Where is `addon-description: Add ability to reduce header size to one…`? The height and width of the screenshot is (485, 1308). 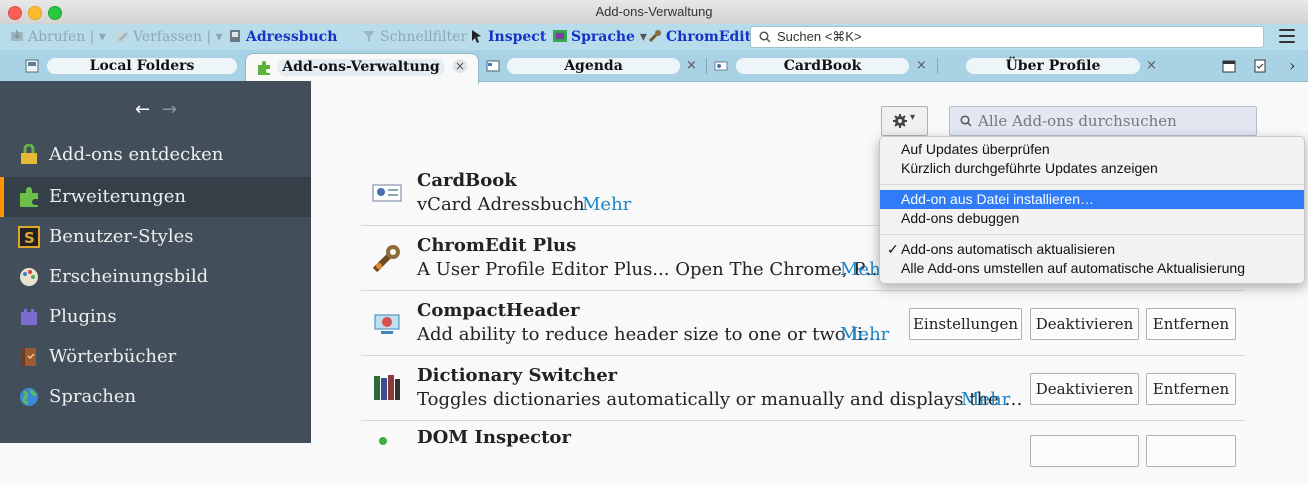
addon-description: Add ability to reduce header size to one… is located at coordinates (649, 334).